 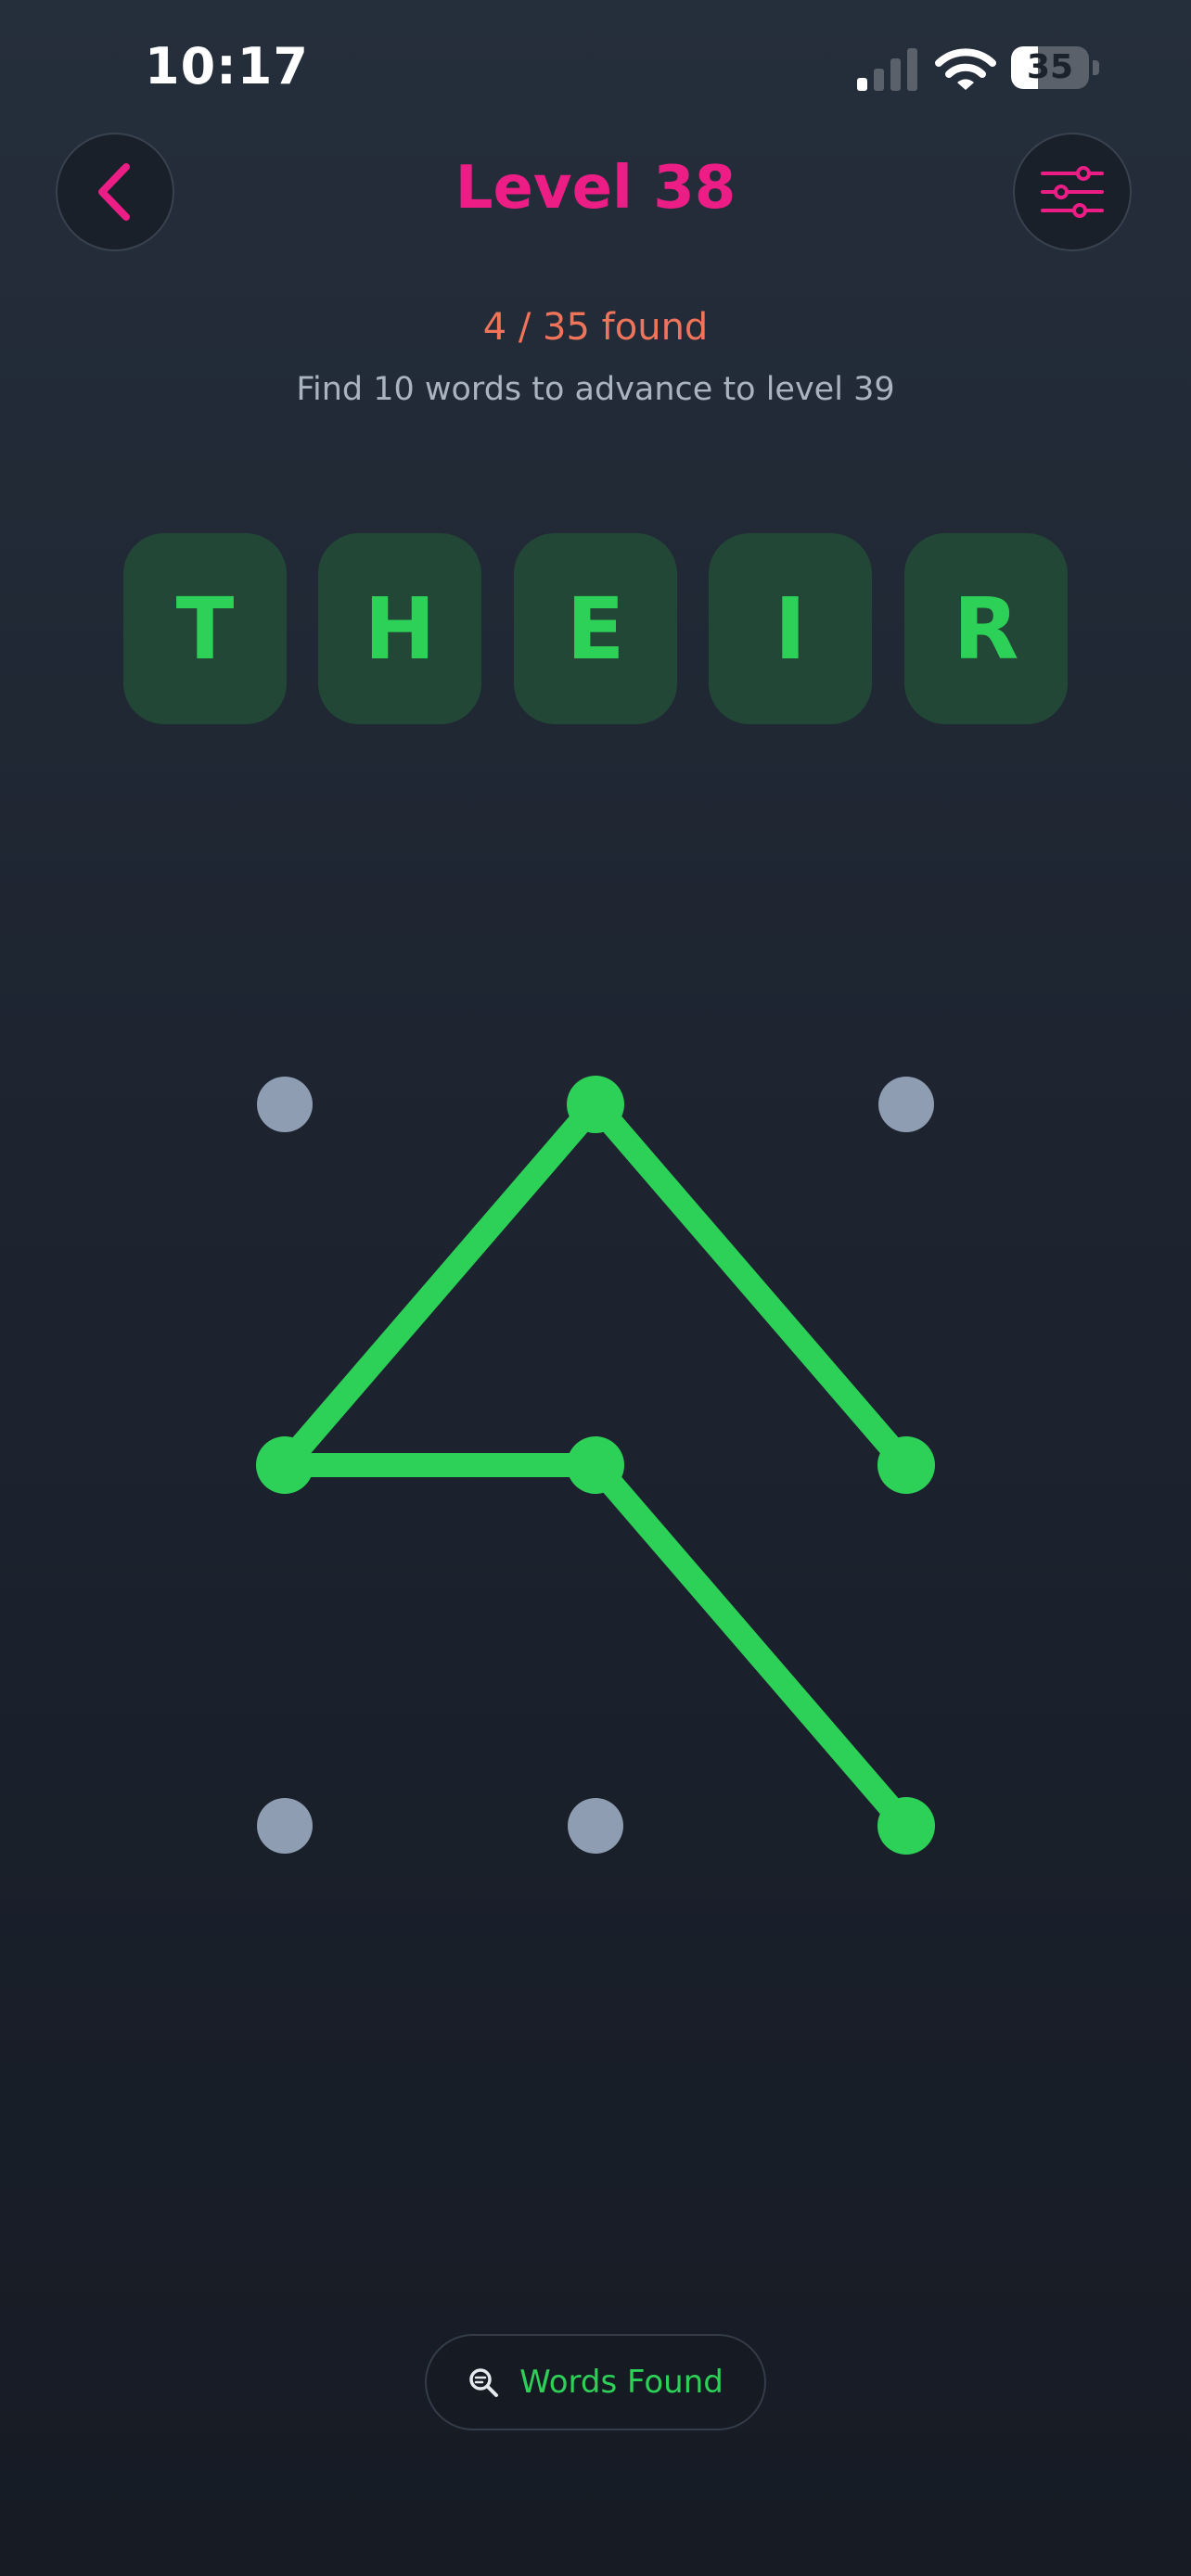 I want to click on advance-instructions: Find 10 words to advance to level 39, so click(x=595, y=390).